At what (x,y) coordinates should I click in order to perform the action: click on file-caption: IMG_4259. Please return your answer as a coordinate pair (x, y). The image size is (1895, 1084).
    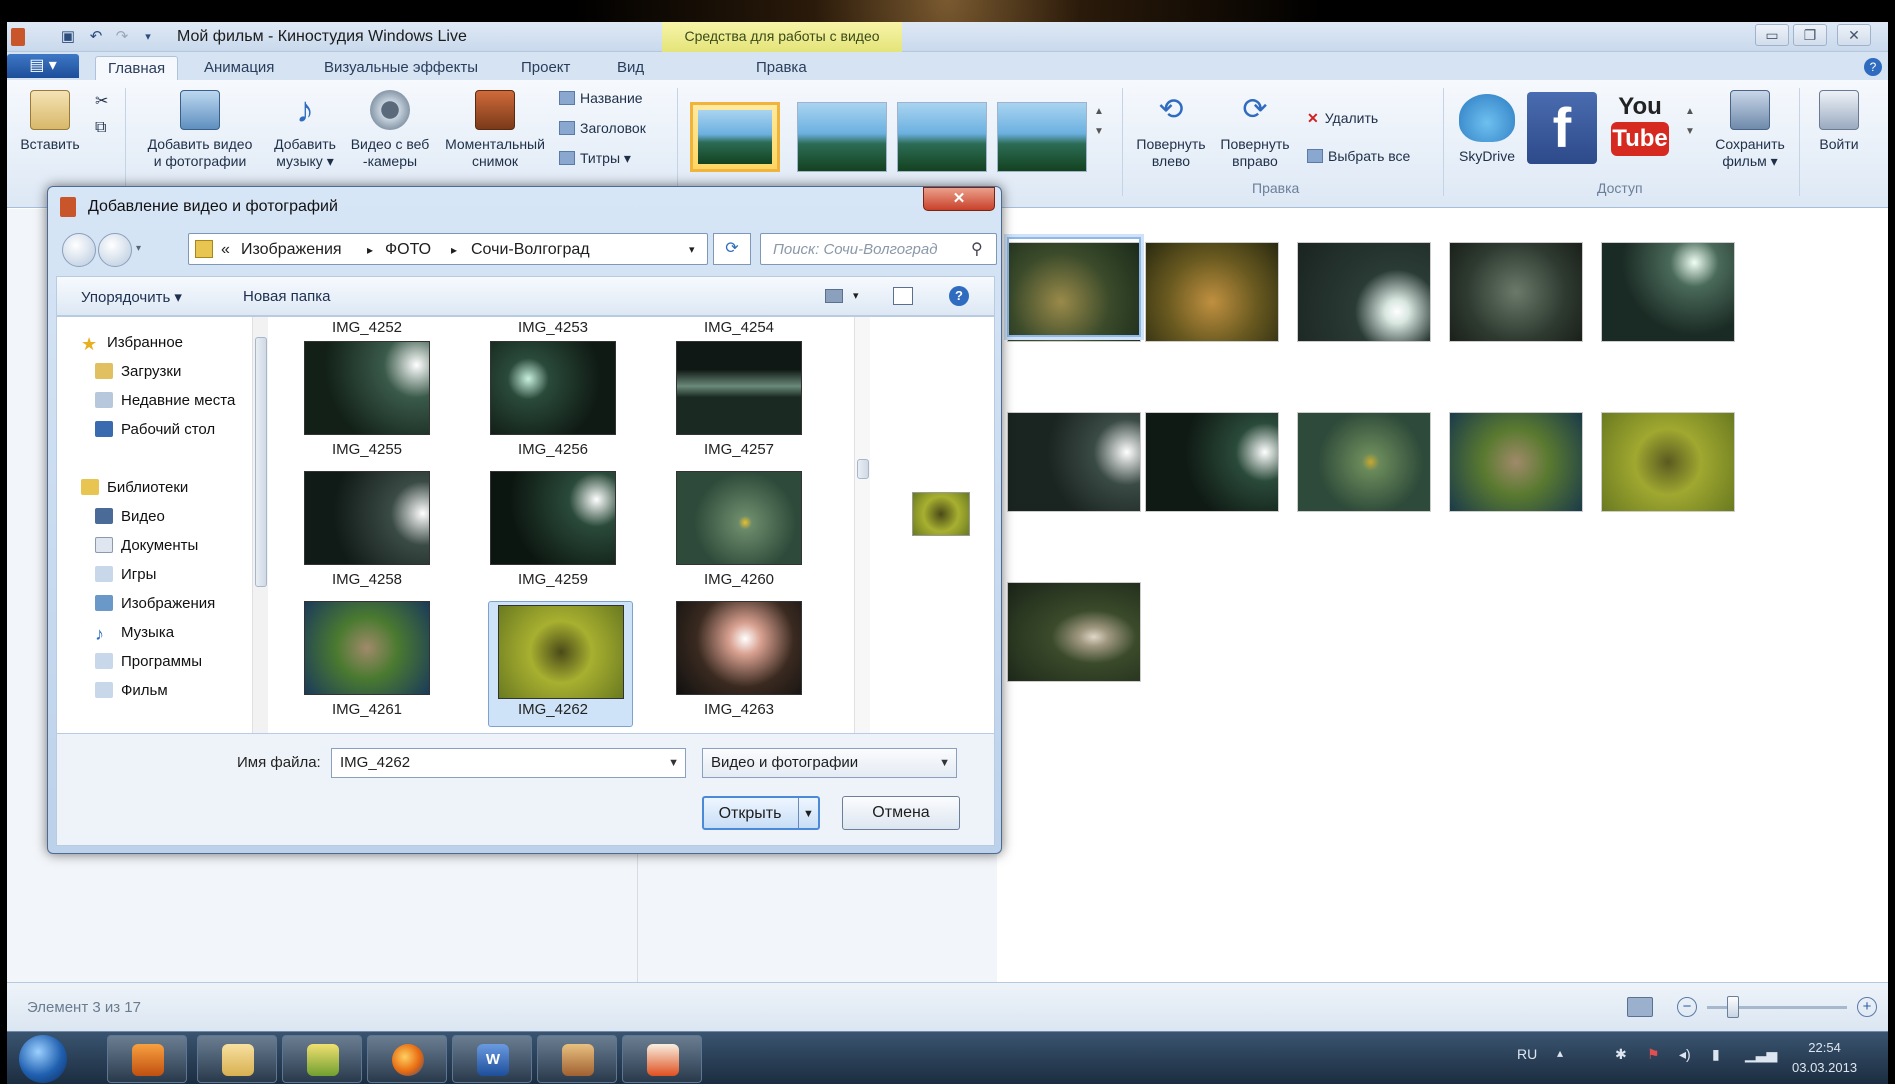
    Looking at the image, I should click on (553, 579).